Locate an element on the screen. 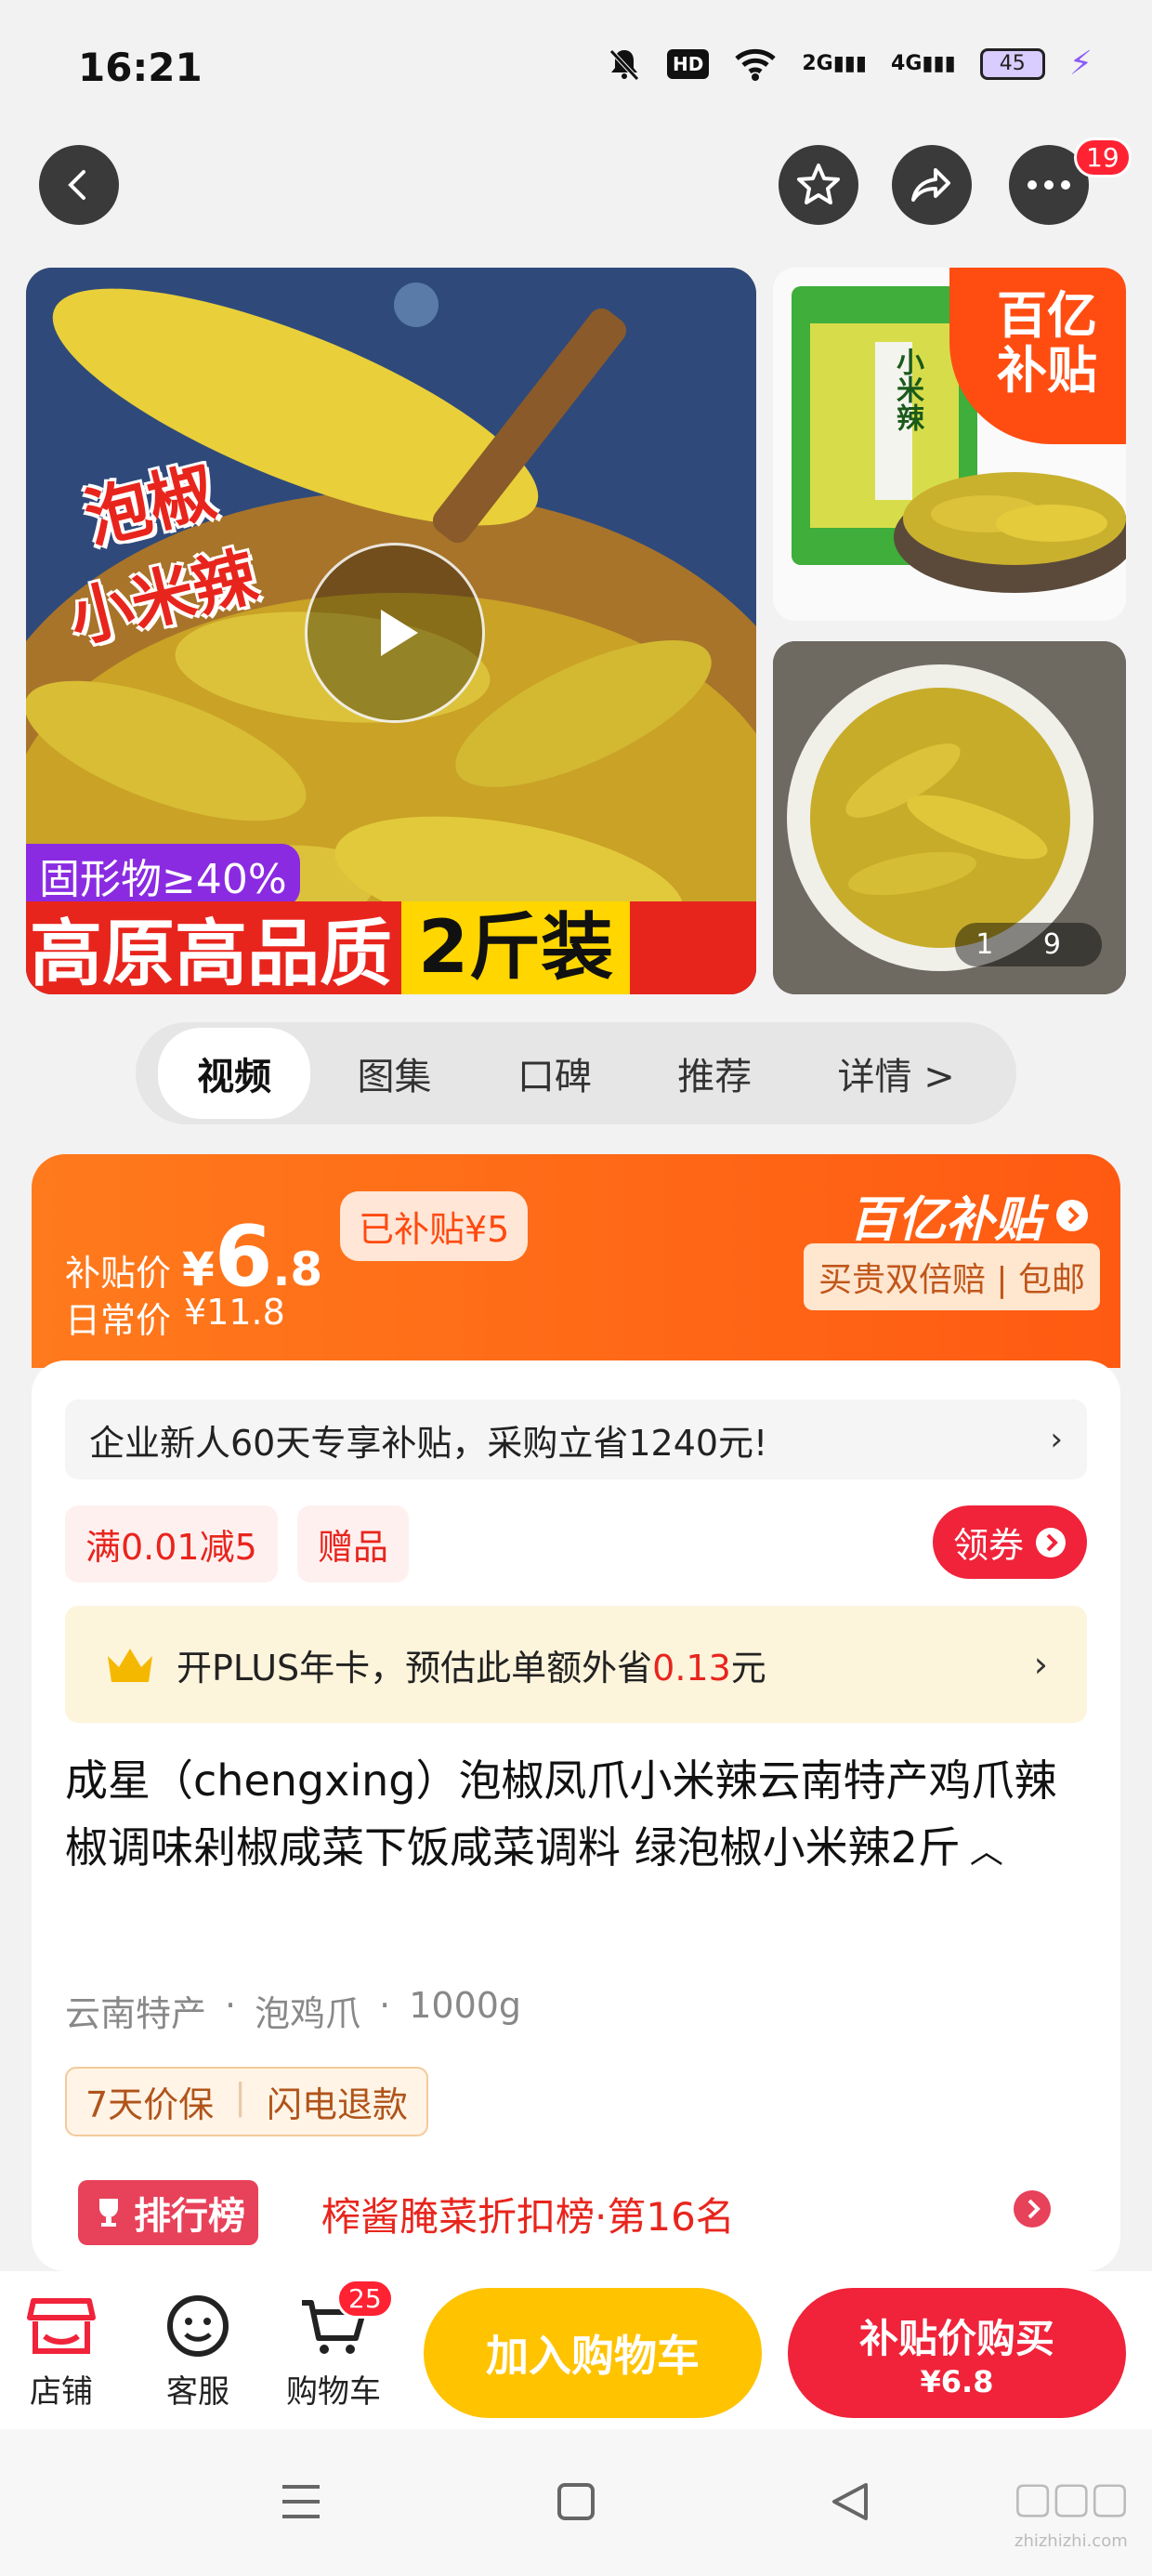 The height and width of the screenshot is (2576, 1152). star-icon is located at coordinates (818, 184).